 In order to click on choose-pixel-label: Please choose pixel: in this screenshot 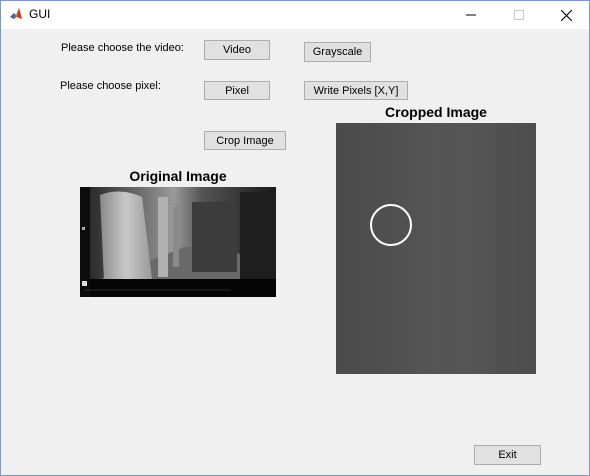, I will do `click(110, 86)`.